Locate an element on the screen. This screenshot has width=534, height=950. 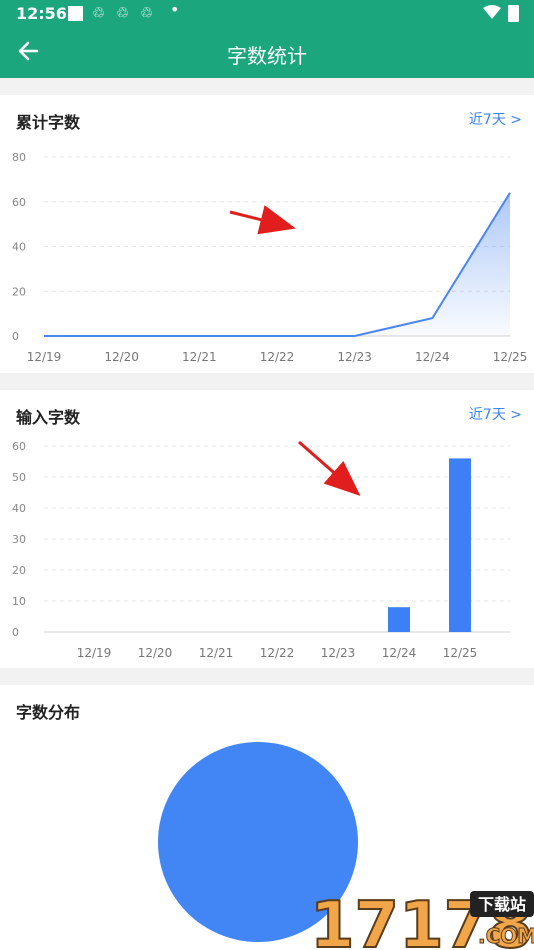
y-tick-label: 30 is located at coordinates (19, 539).